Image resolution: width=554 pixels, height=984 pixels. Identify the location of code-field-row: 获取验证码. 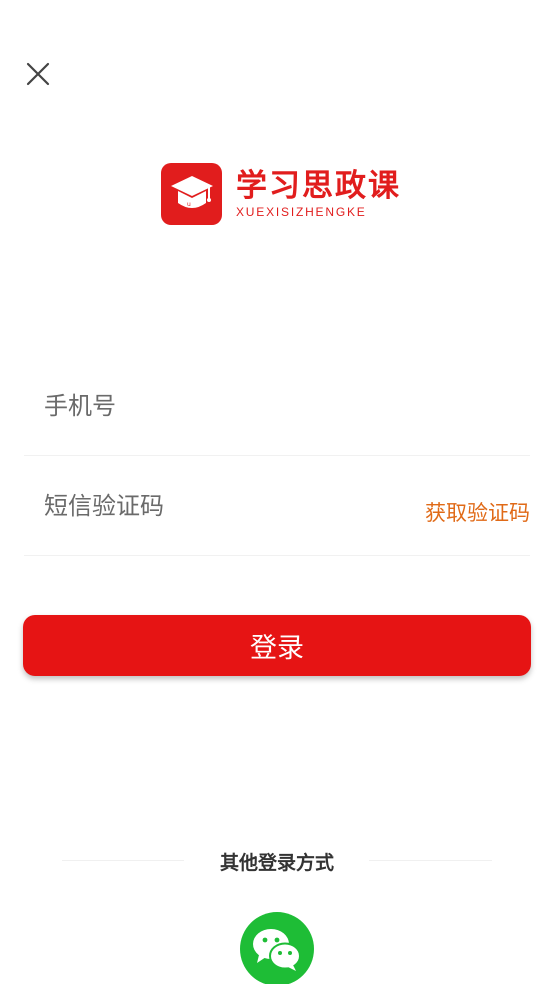
(277, 505).